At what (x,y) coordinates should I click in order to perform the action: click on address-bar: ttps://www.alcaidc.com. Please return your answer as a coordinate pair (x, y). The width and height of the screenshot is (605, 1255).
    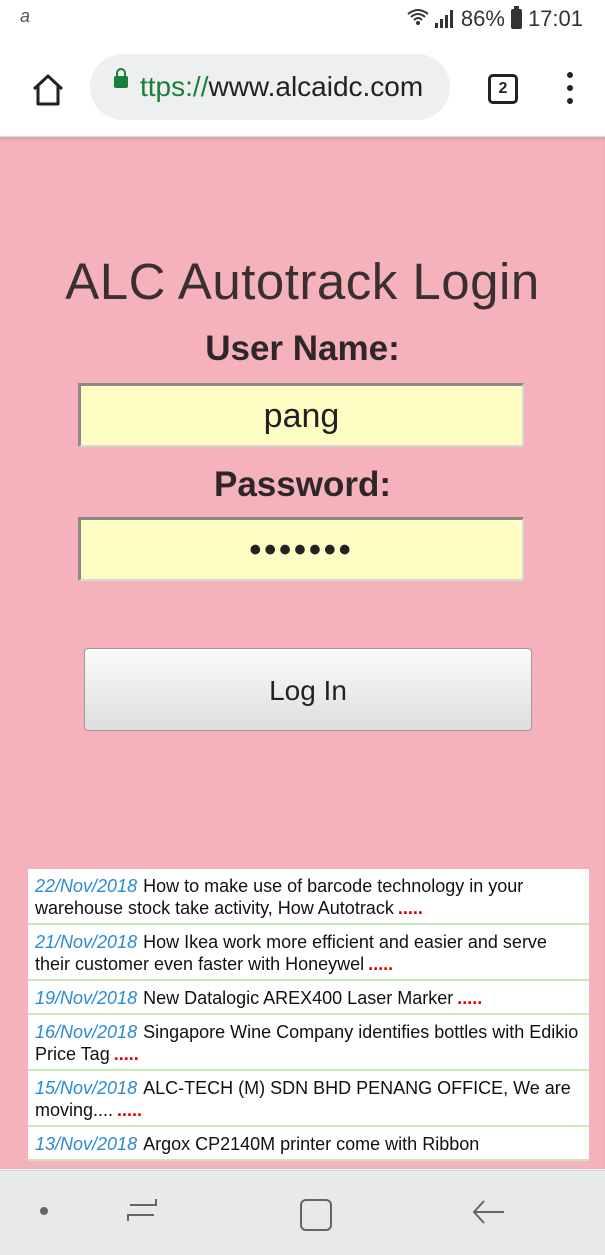
    Looking at the image, I should click on (270, 87).